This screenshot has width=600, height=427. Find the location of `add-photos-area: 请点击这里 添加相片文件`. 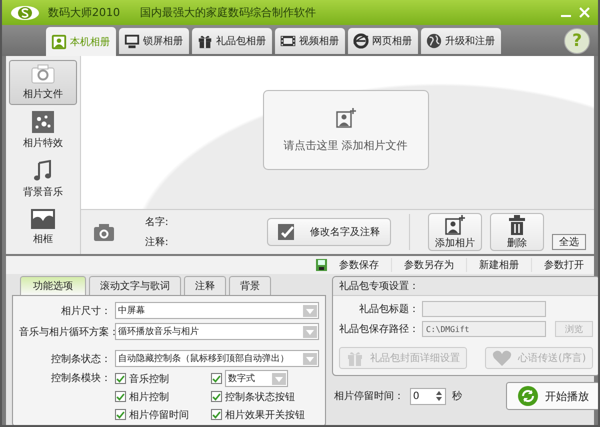

add-photos-area: 请点击这里 添加相片文件 is located at coordinates (345, 130).